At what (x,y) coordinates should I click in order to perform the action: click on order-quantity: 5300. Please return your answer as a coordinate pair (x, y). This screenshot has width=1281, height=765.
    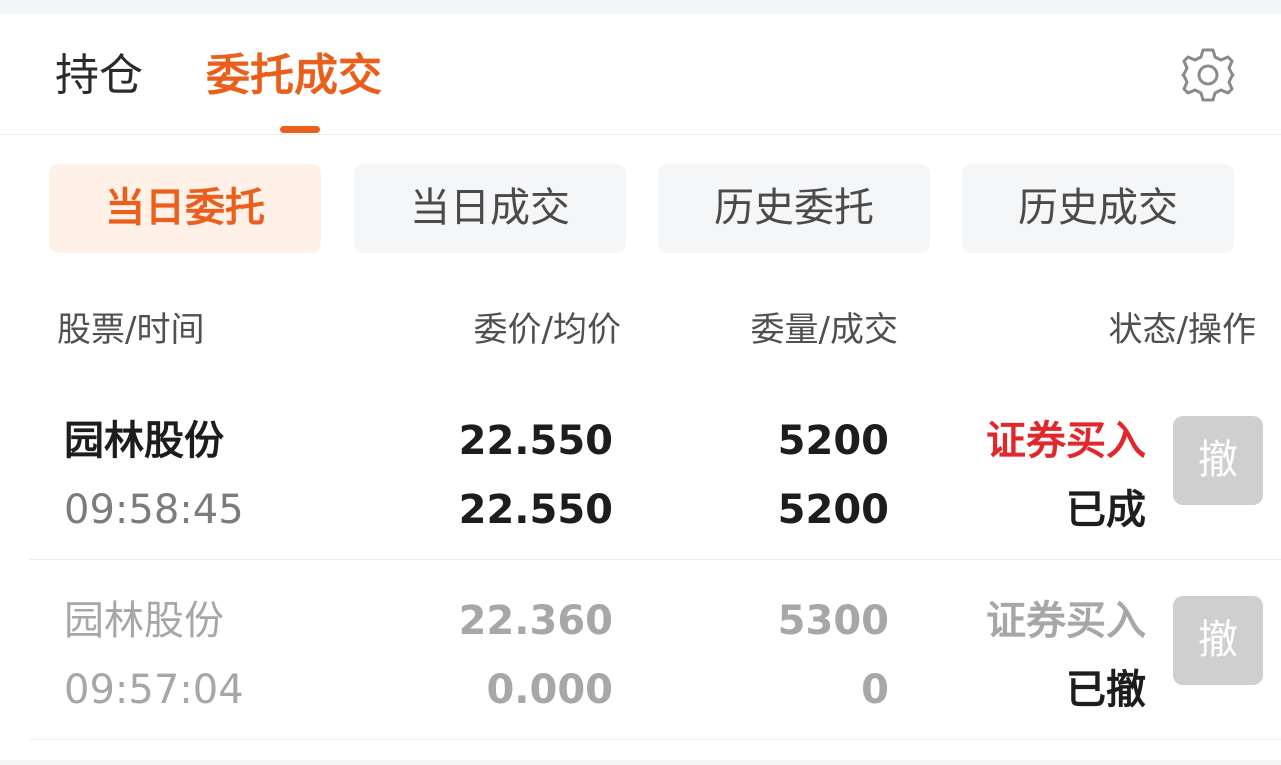
    Looking at the image, I should click on (833, 621).